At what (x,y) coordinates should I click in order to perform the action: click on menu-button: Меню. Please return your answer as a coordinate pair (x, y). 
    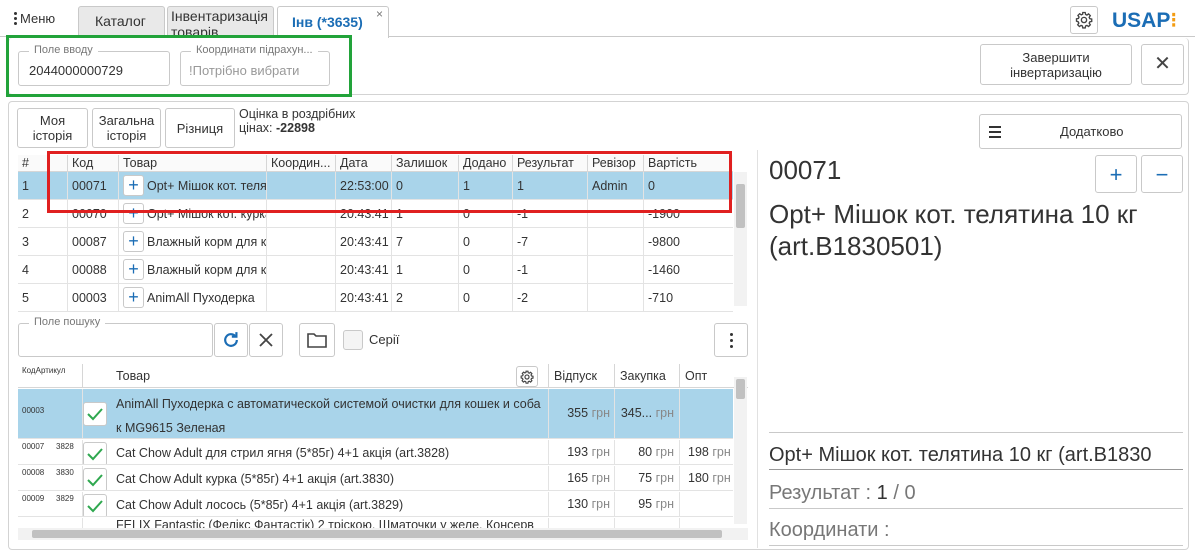
    Looking at the image, I should click on (34, 18).